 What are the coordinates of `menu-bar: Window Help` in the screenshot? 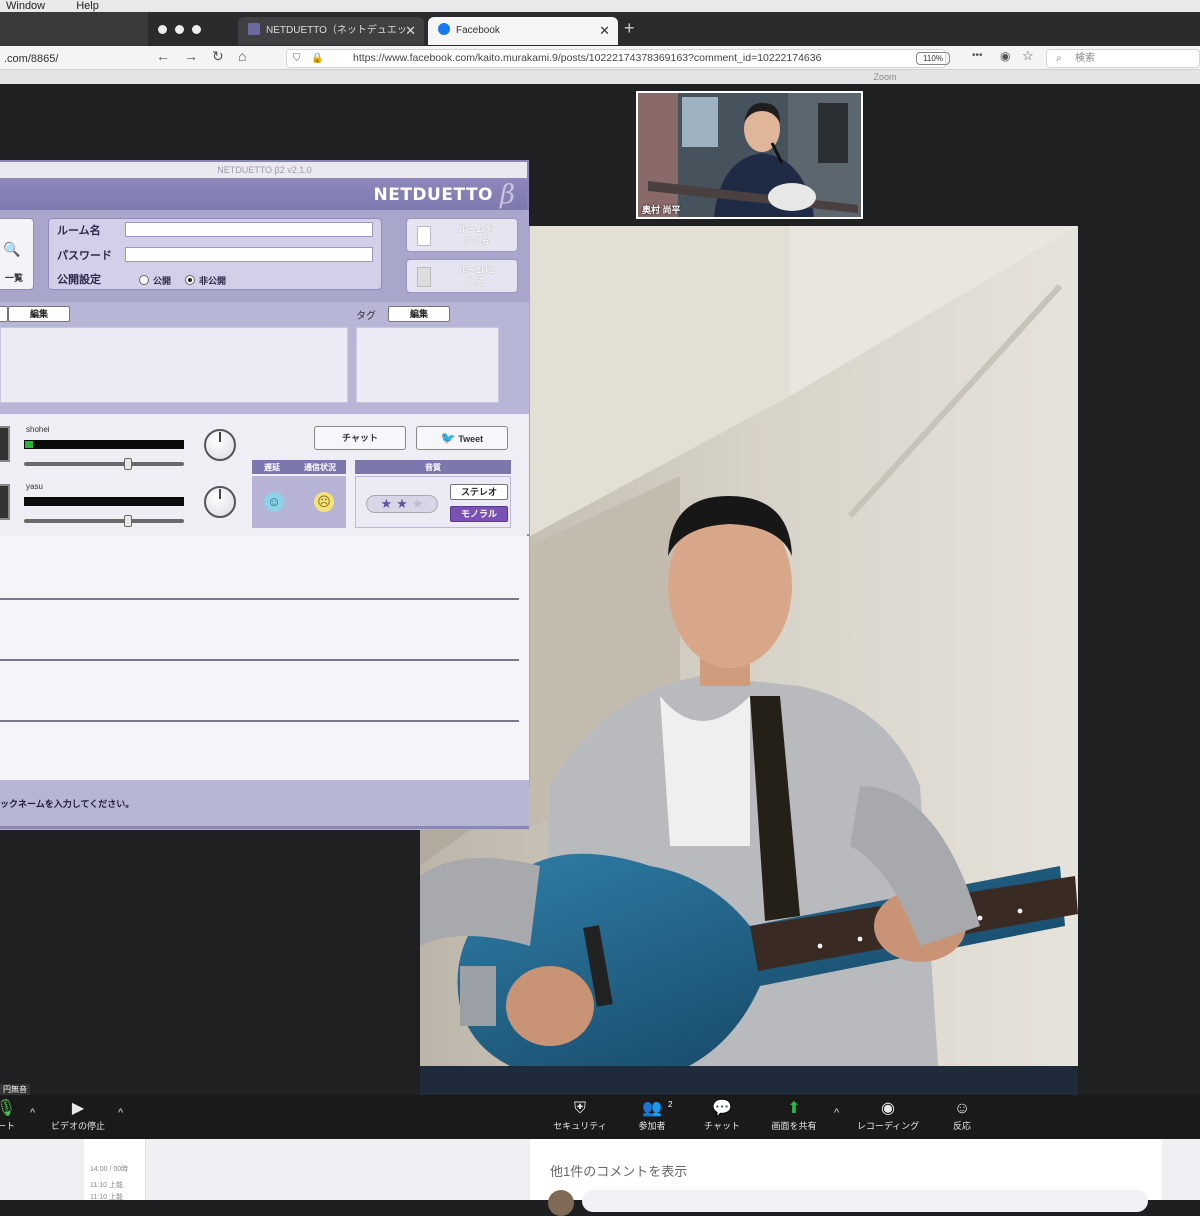 It's located at (600, 6).